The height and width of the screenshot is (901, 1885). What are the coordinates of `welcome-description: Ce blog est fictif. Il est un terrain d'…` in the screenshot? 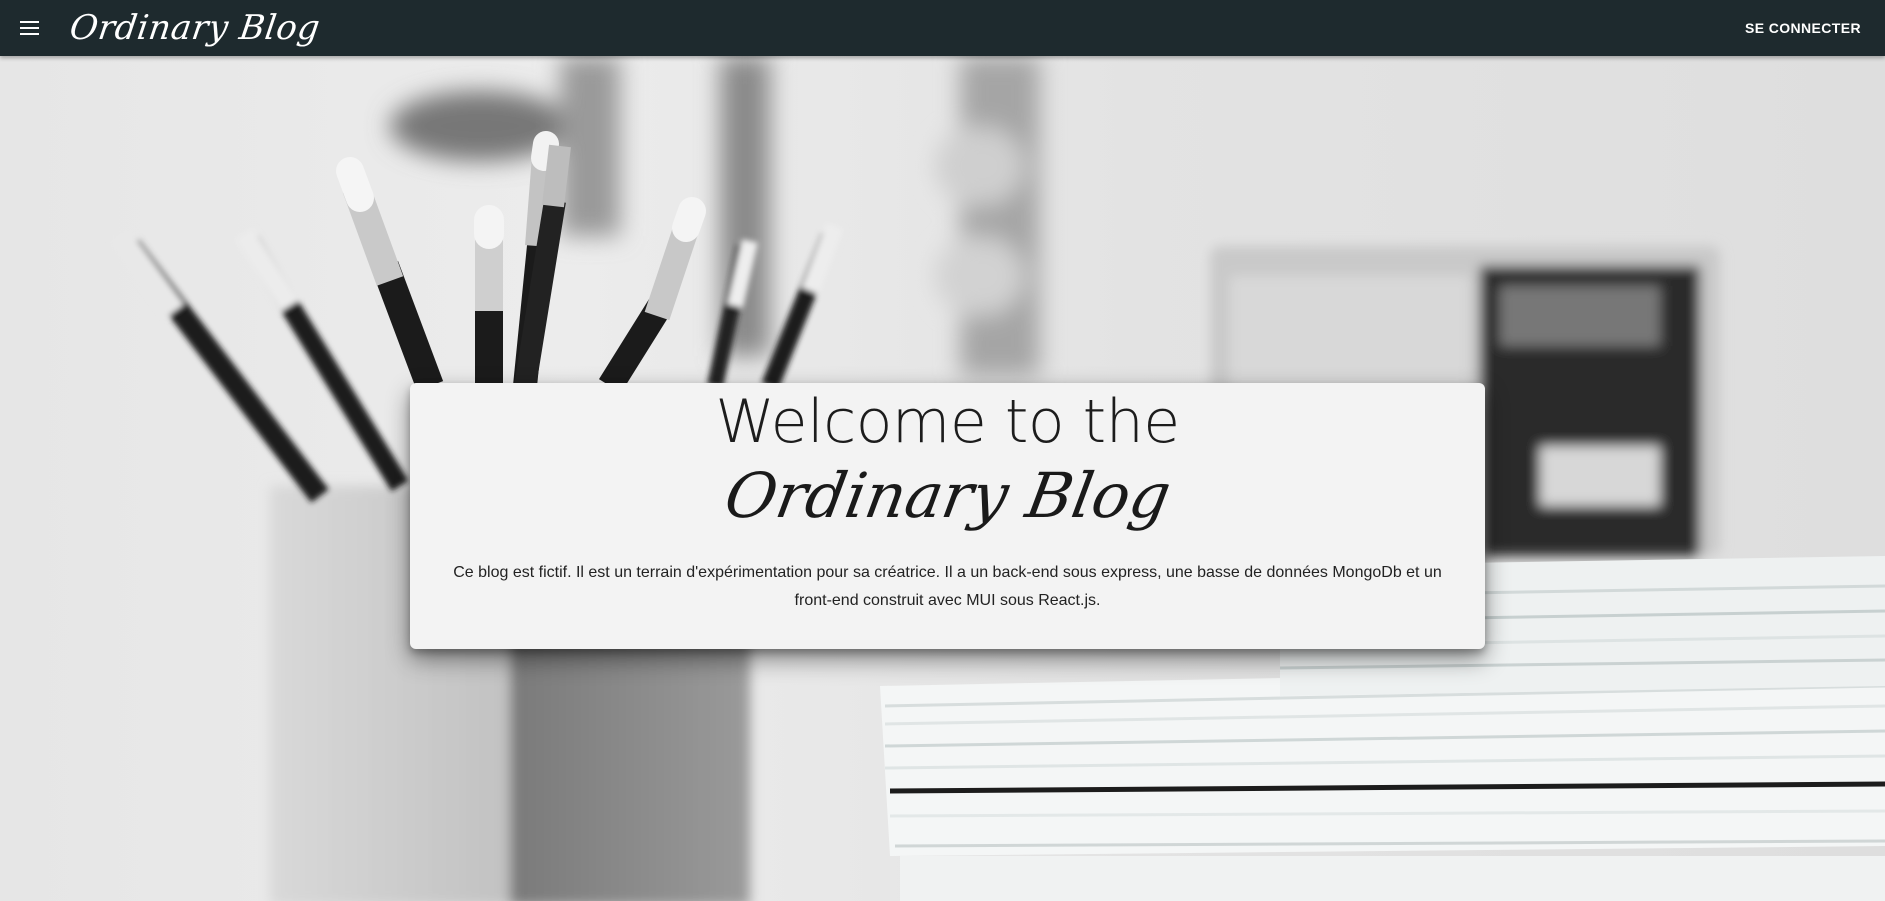 It's located at (947, 586).